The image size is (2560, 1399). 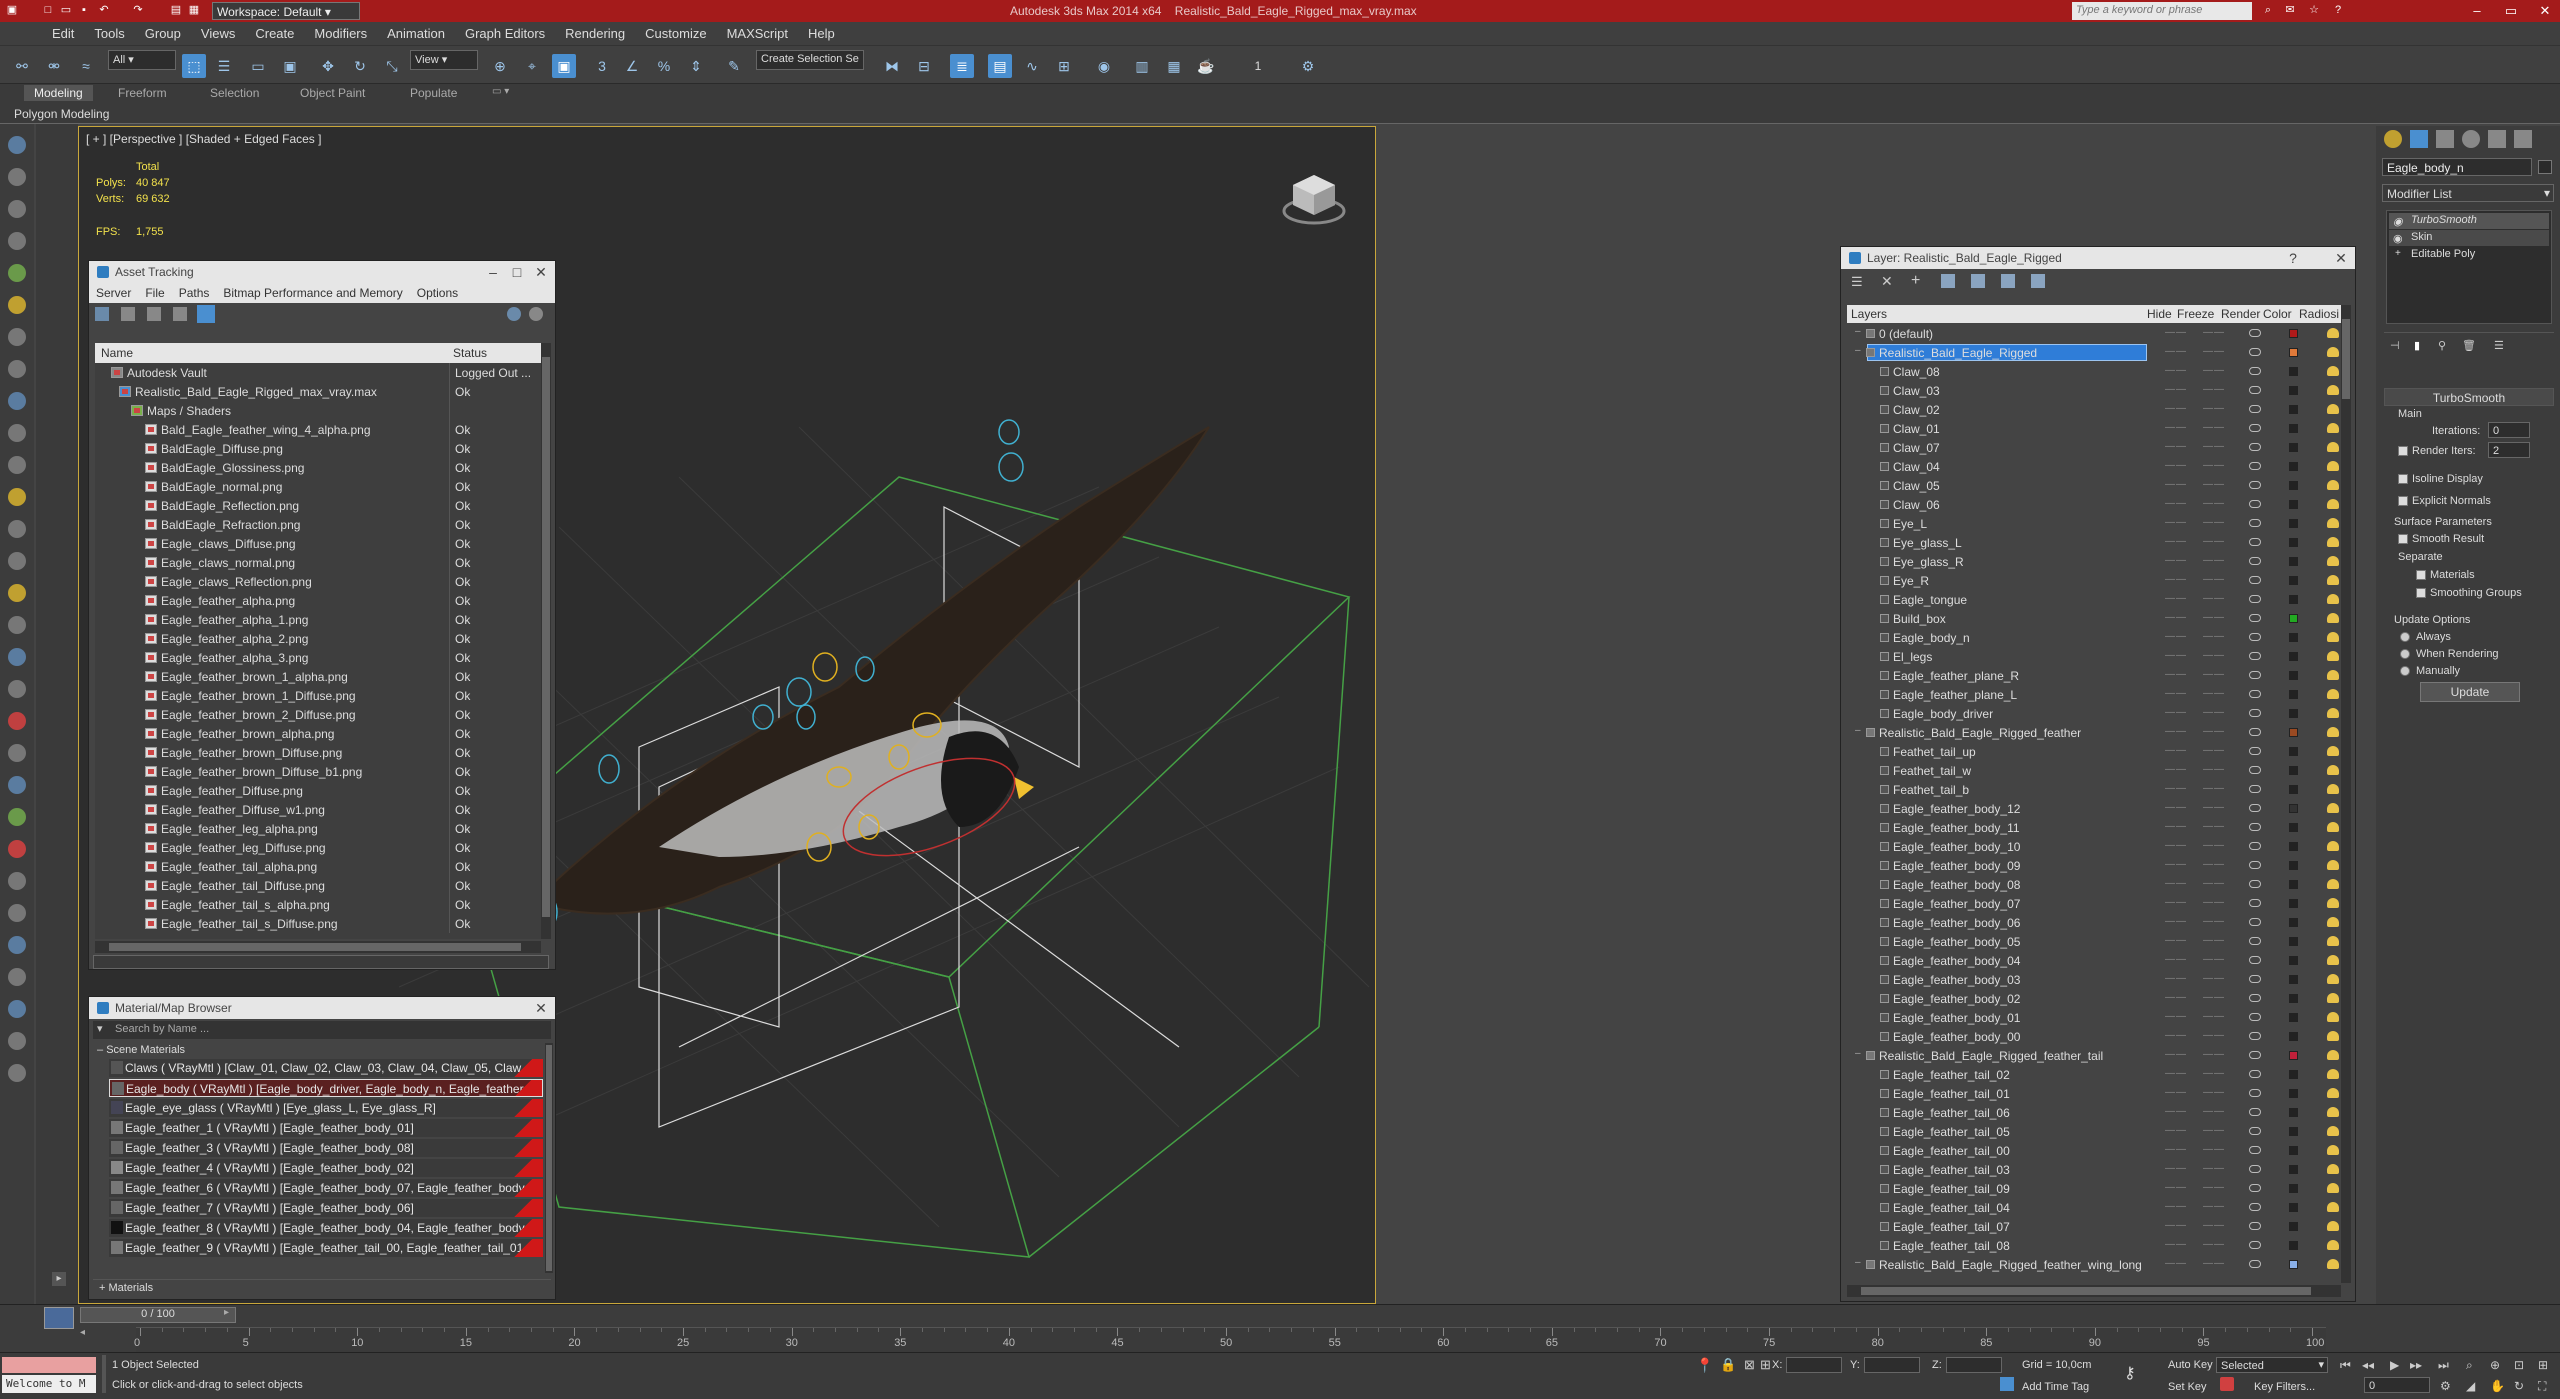 I want to click on col-hide-header: Hide, so click(x=2159, y=314).